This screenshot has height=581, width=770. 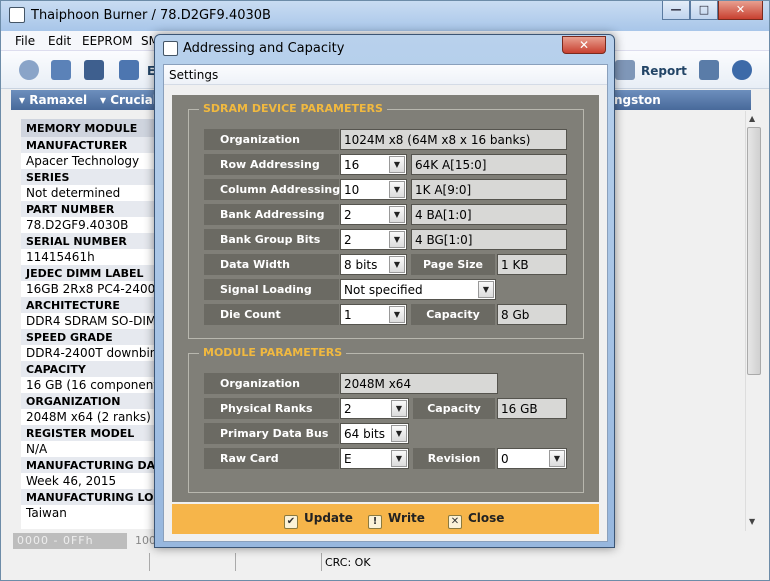 I want to click on data-width-label: Data Width, so click(x=271, y=264).